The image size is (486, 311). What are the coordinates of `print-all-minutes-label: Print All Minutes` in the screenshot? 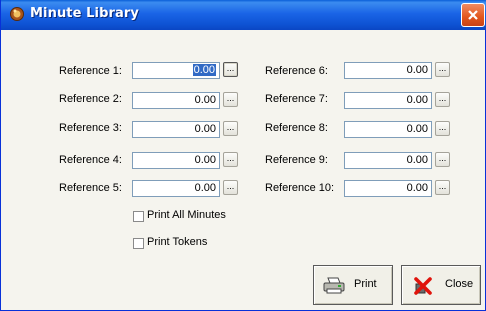 It's located at (186, 215).